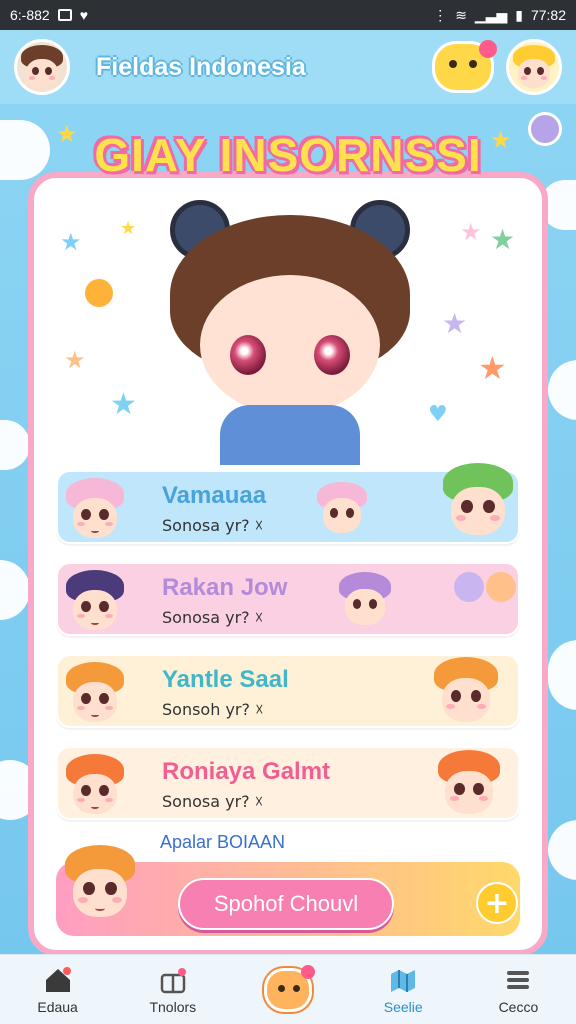  Describe the element at coordinates (223, 842) in the screenshot. I see `section-label: Apalar BOIAAN` at that location.